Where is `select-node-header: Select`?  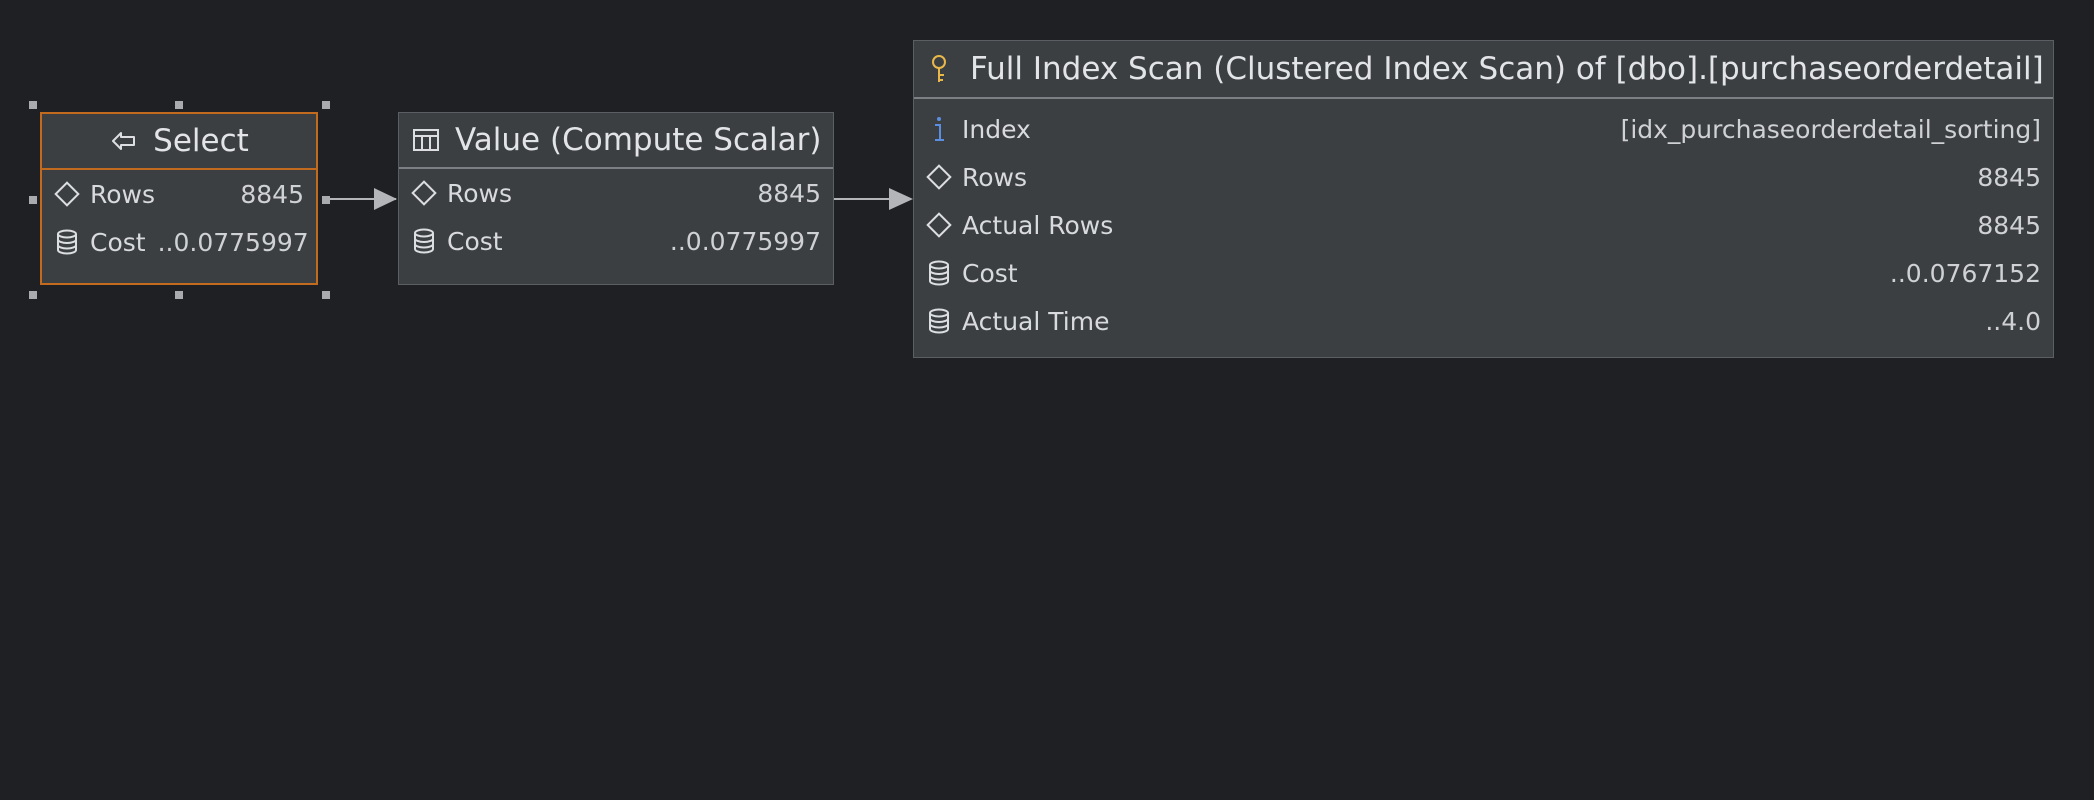
select-node-header: Select is located at coordinates (179, 142).